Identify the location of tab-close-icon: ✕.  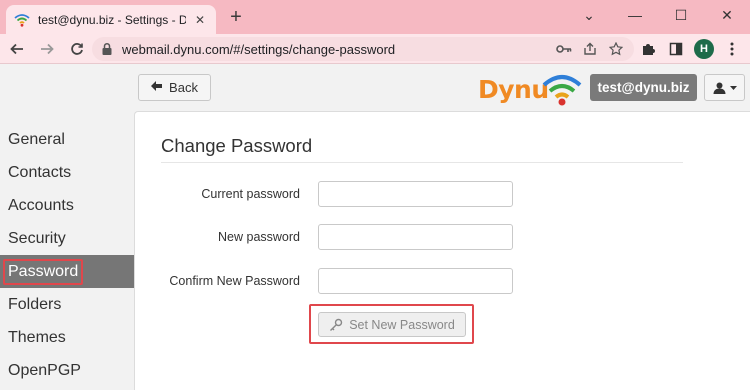
(200, 20).